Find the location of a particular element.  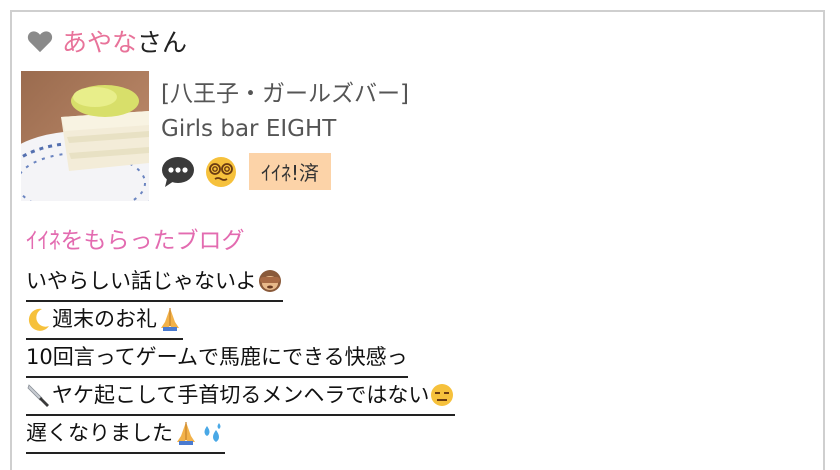

profile-info: [八王子・ガールズバー] Girls bar EIGHT ｲｲﾈ!済 is located at coordinates (285, 136).